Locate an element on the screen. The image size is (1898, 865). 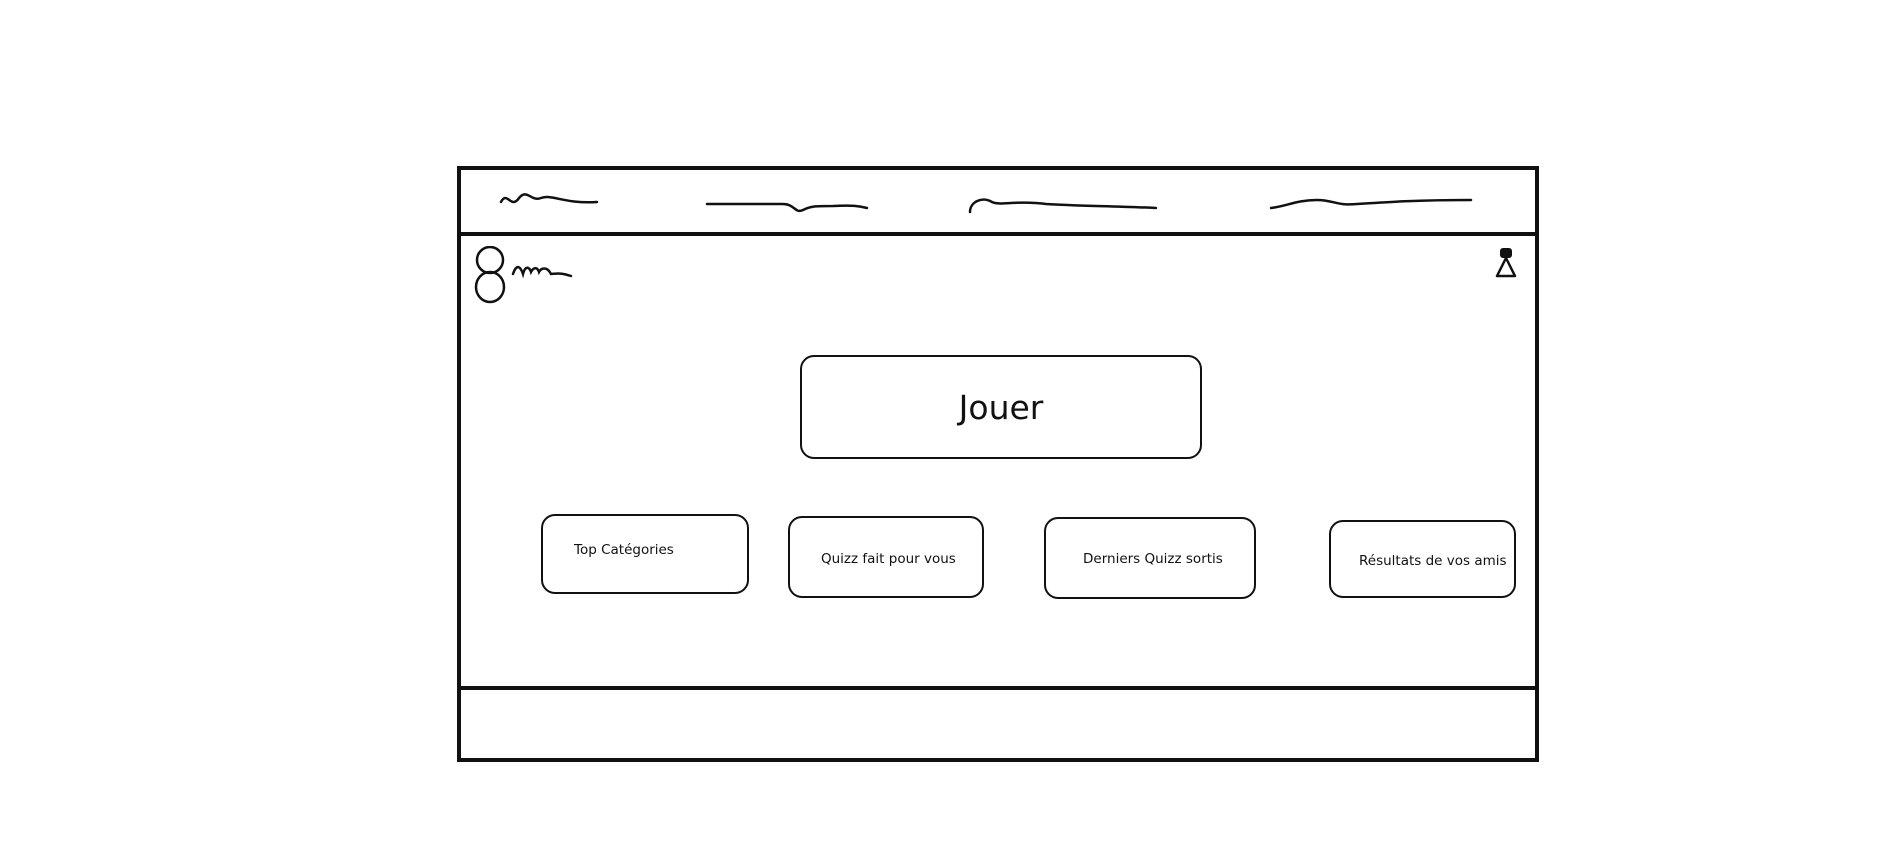
quizz-for-you-button: Quizz fait pour vous is located at coordinates (886, 557).